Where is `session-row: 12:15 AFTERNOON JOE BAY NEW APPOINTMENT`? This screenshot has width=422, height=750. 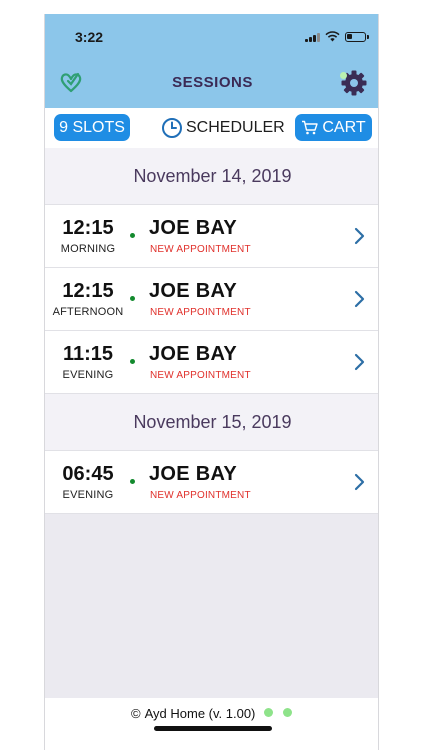
session-row: 12:15 AFTERNOON JOE BAY NEW APPOINTMENT is located at coordinates (211, 299).